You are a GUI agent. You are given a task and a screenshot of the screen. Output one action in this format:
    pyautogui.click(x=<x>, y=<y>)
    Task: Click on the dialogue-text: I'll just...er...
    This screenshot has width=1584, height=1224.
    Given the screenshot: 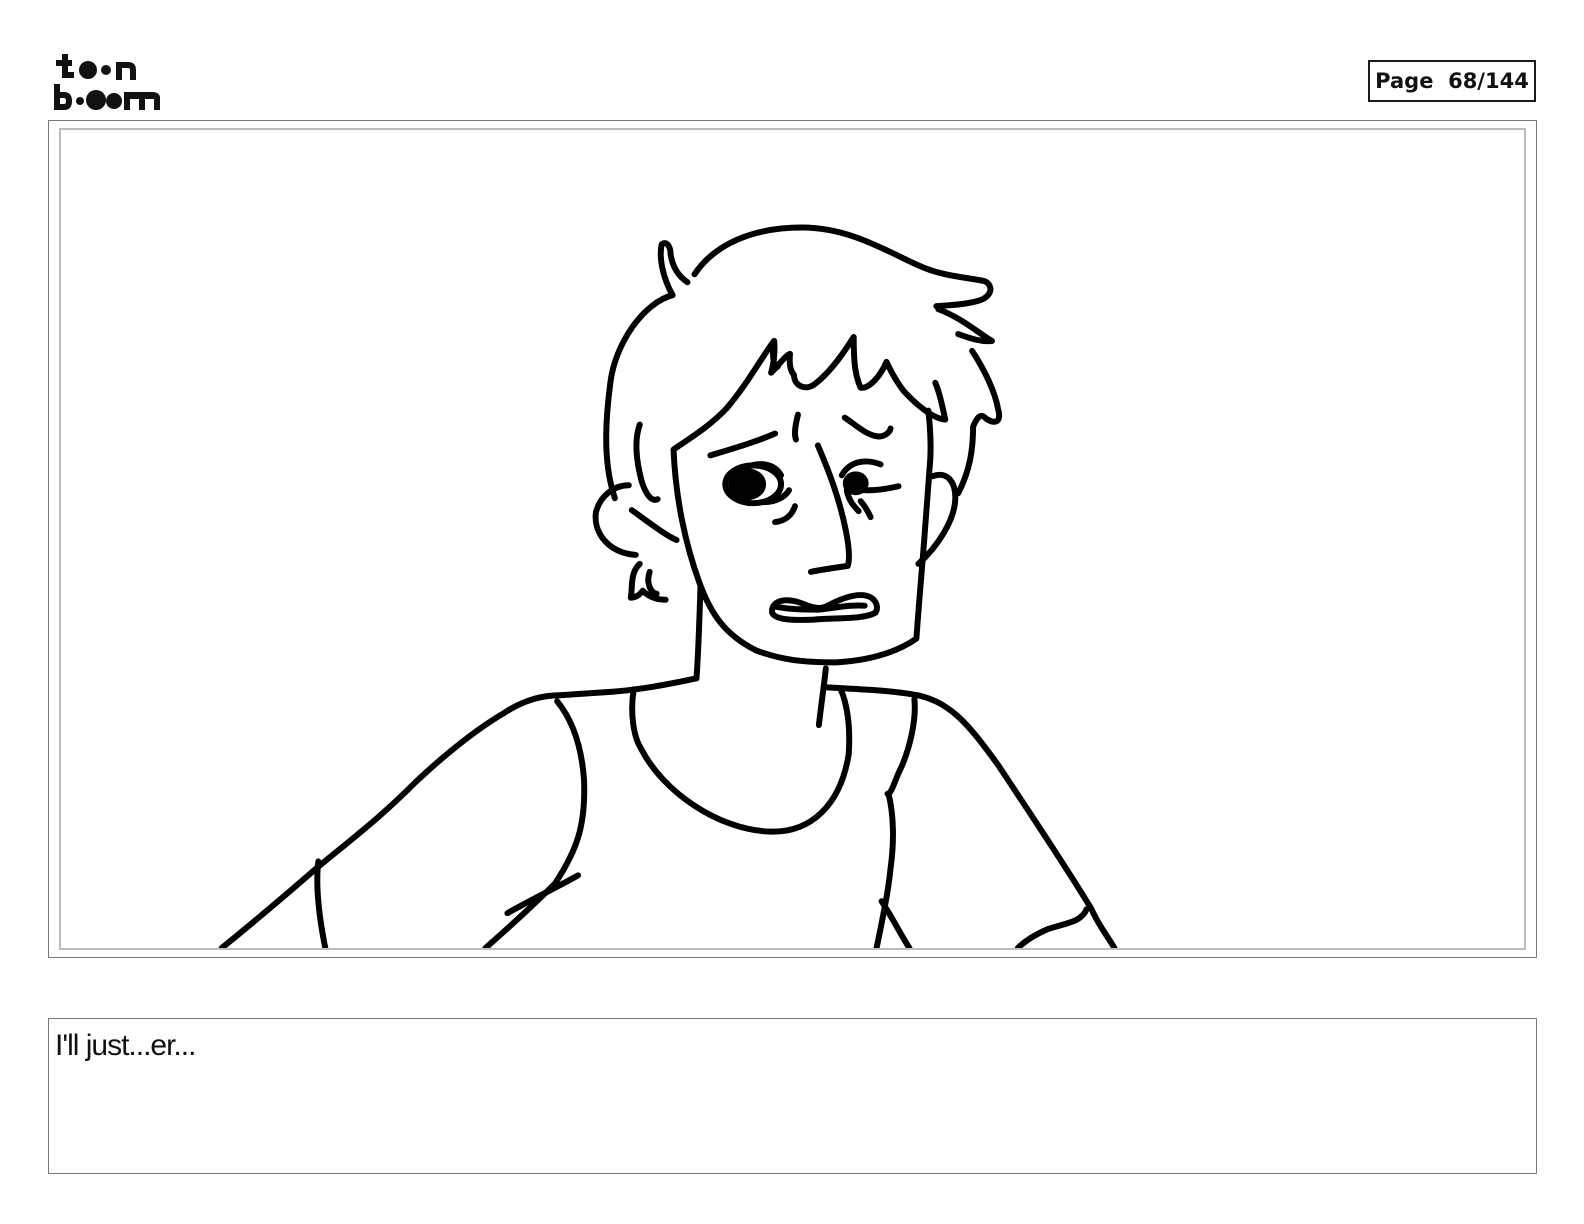 What is the action you would take?
    pyautogui.click(x=125, y=1045)
    